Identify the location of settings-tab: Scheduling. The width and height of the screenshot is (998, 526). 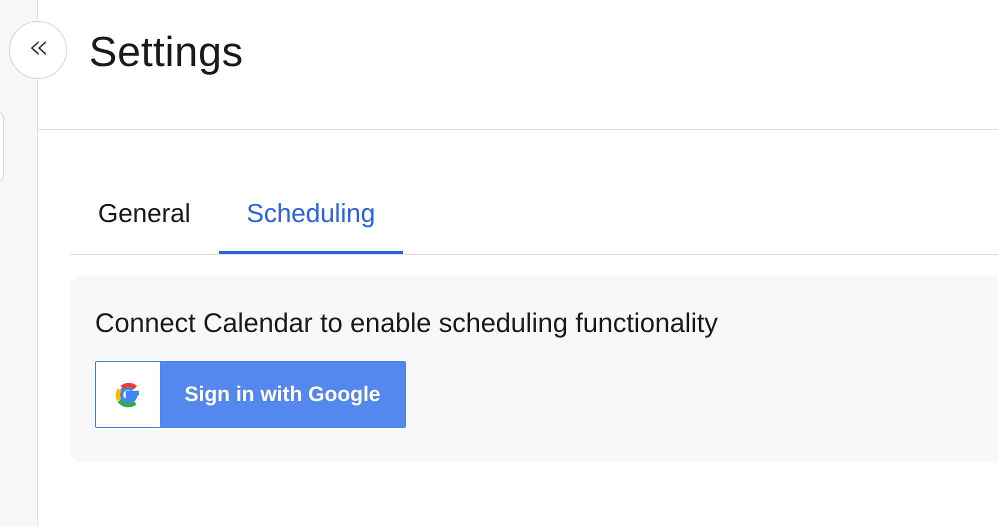
(311, 226).